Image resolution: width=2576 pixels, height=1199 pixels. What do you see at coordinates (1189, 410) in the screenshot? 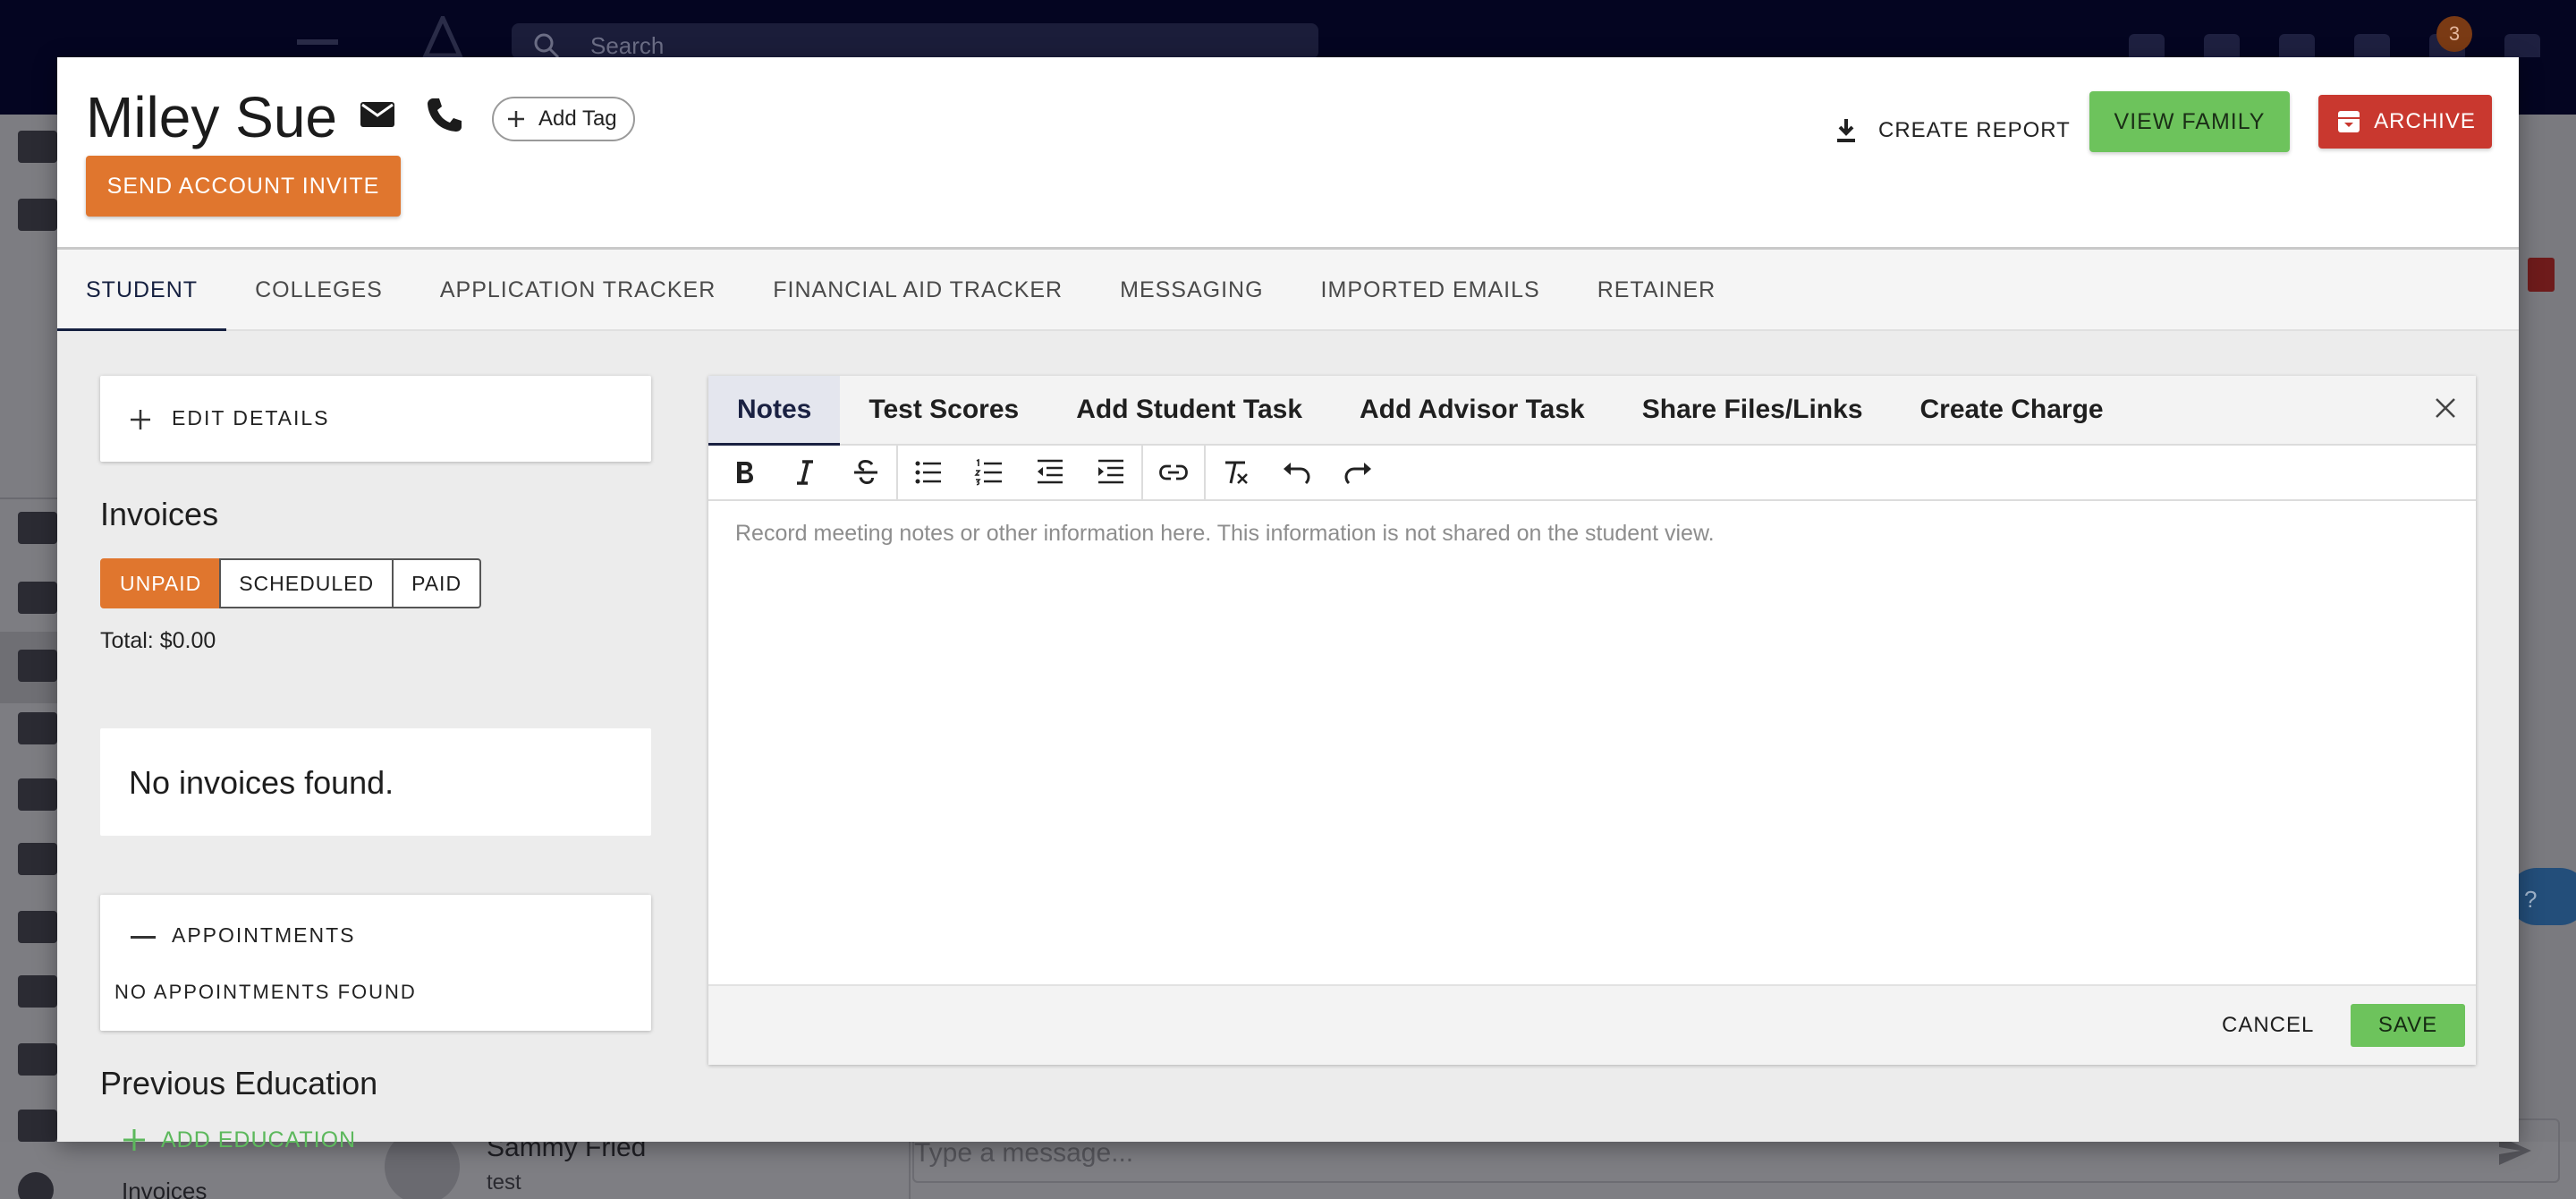
I see `editor-tab-add-student-task: Add Student Task` at bounding box center [1189, 410].